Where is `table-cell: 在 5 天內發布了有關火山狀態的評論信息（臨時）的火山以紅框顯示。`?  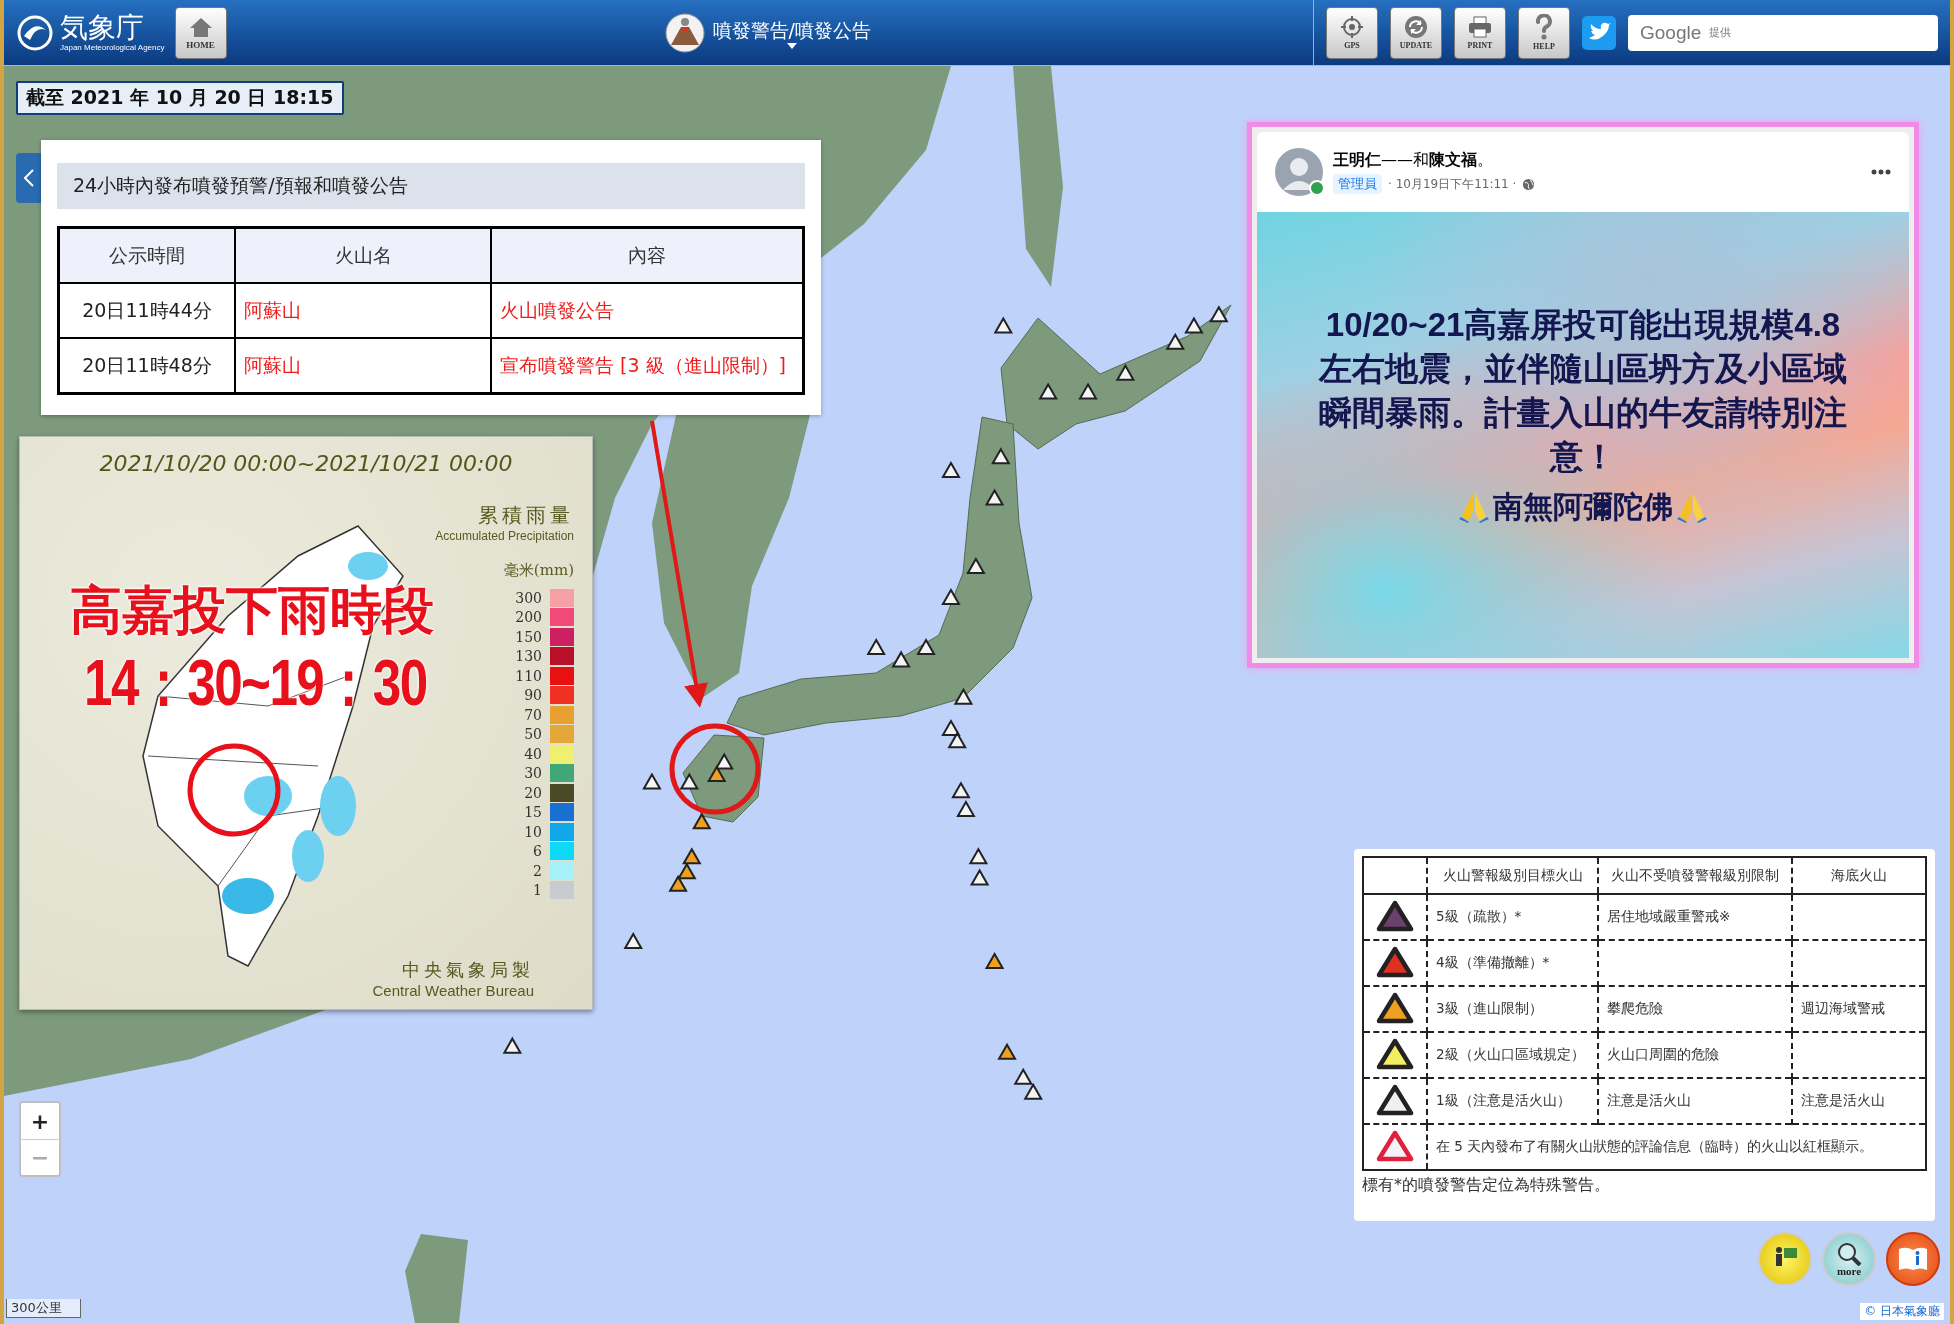
table-cell: 在 5 天內發布了有關火山狀態的評論信息（臨時）的火山以紅框顯示。 is located at coordinates (1676, 1147).